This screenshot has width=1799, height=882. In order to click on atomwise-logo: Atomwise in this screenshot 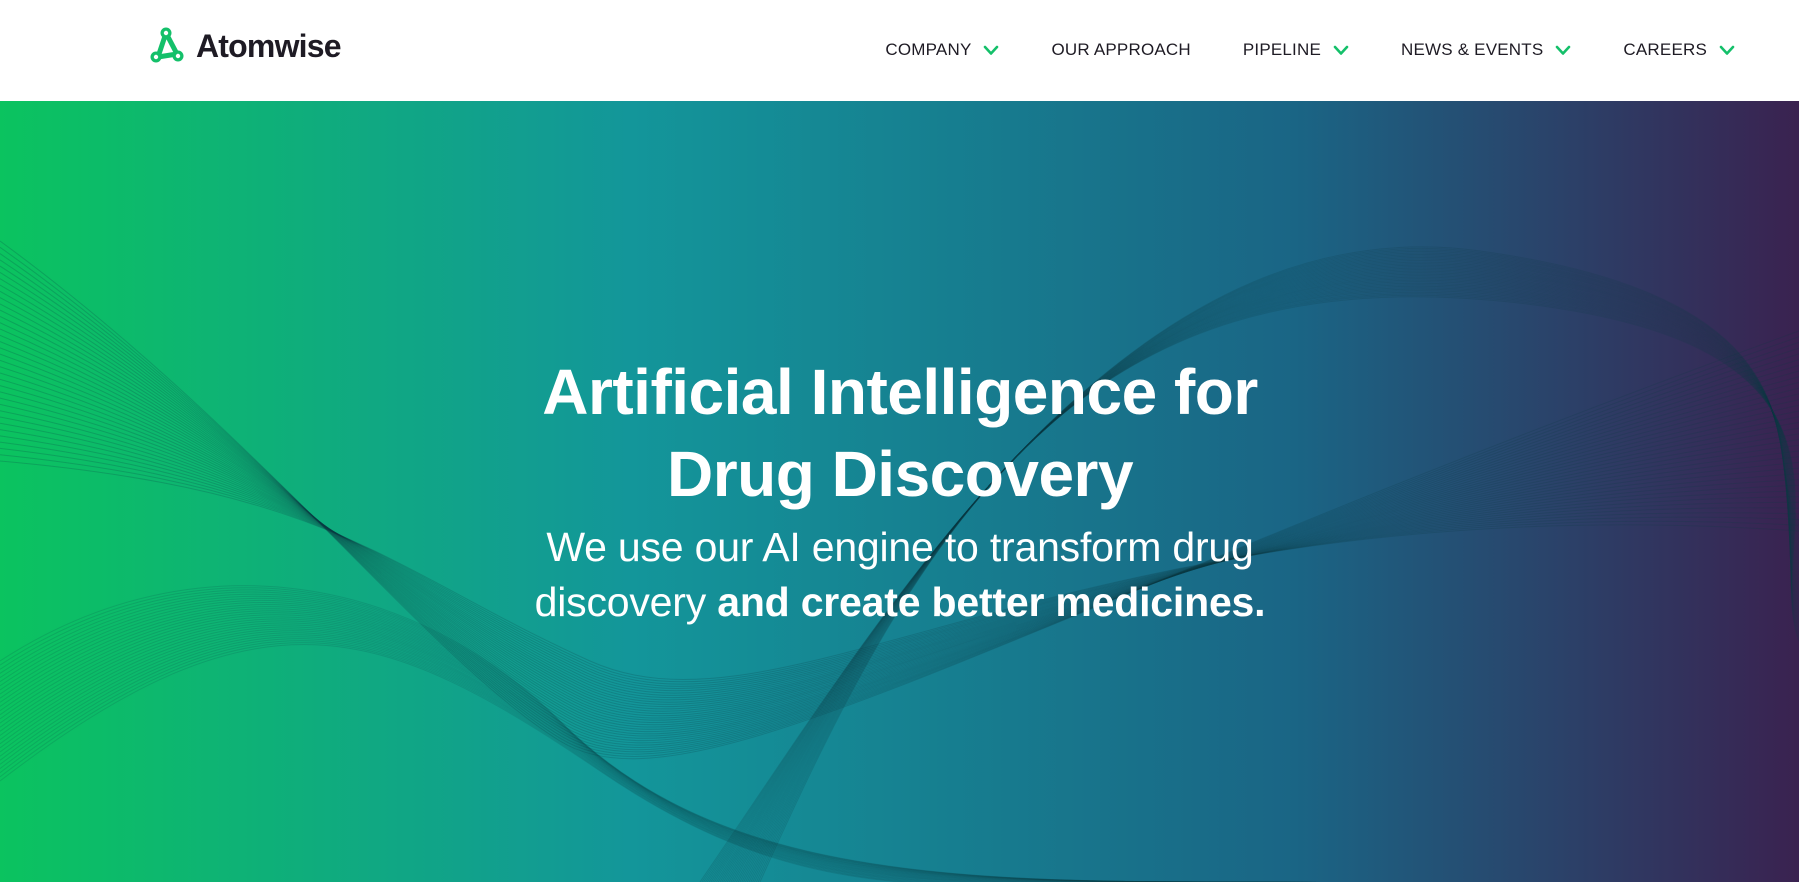, I will do `click(244, 46)`.